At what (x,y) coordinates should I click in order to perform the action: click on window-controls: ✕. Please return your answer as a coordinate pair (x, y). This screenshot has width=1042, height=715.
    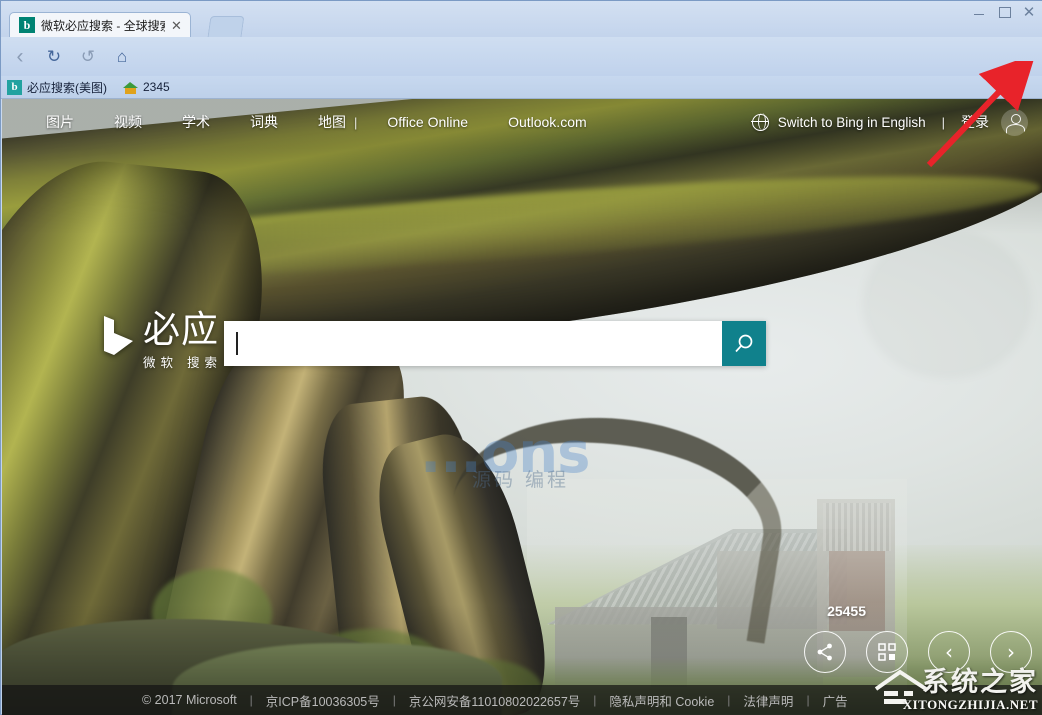
    Looking at the image, I should click on (1004, 12).